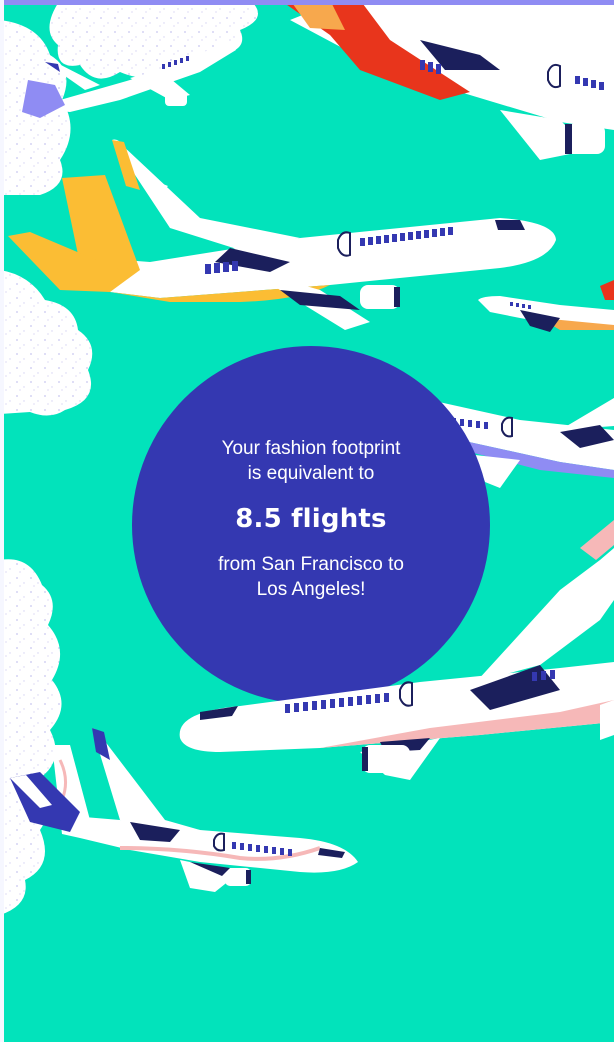  What do you see at coordinates (2, 521) in the screenshot?
I see `left-edge` at bounding box center [2, 521].